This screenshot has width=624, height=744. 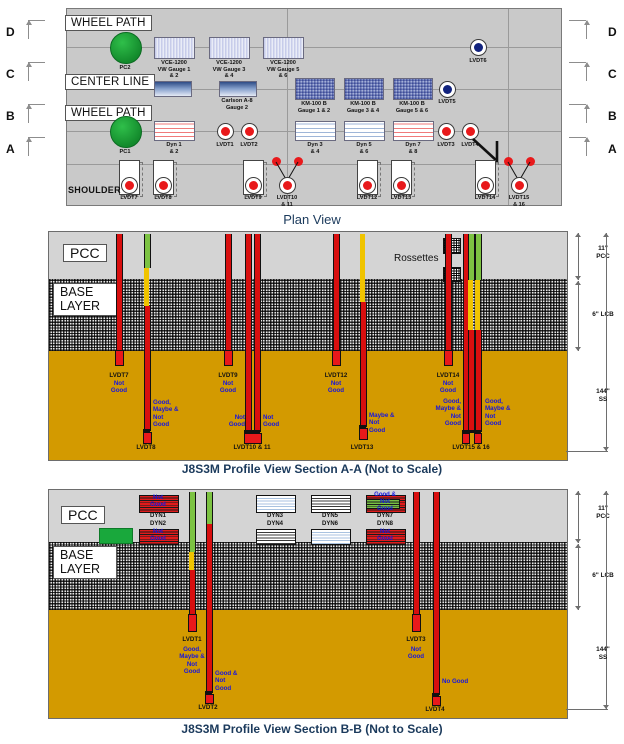 What do you see at coordinates (416, 657) in the screenshot?
I see `bb-status-lvdt3-l2: Good` at bounding box center [416, 657].